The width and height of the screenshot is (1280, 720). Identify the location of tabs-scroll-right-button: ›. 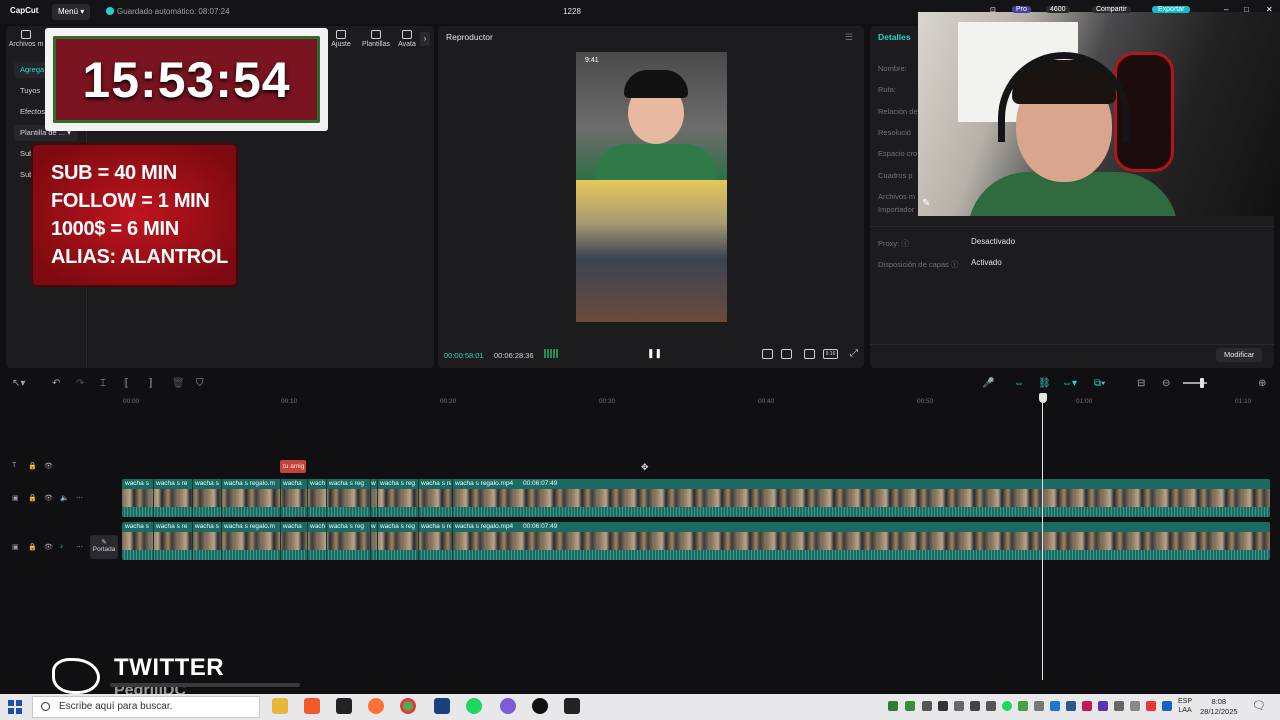
(425, 39).